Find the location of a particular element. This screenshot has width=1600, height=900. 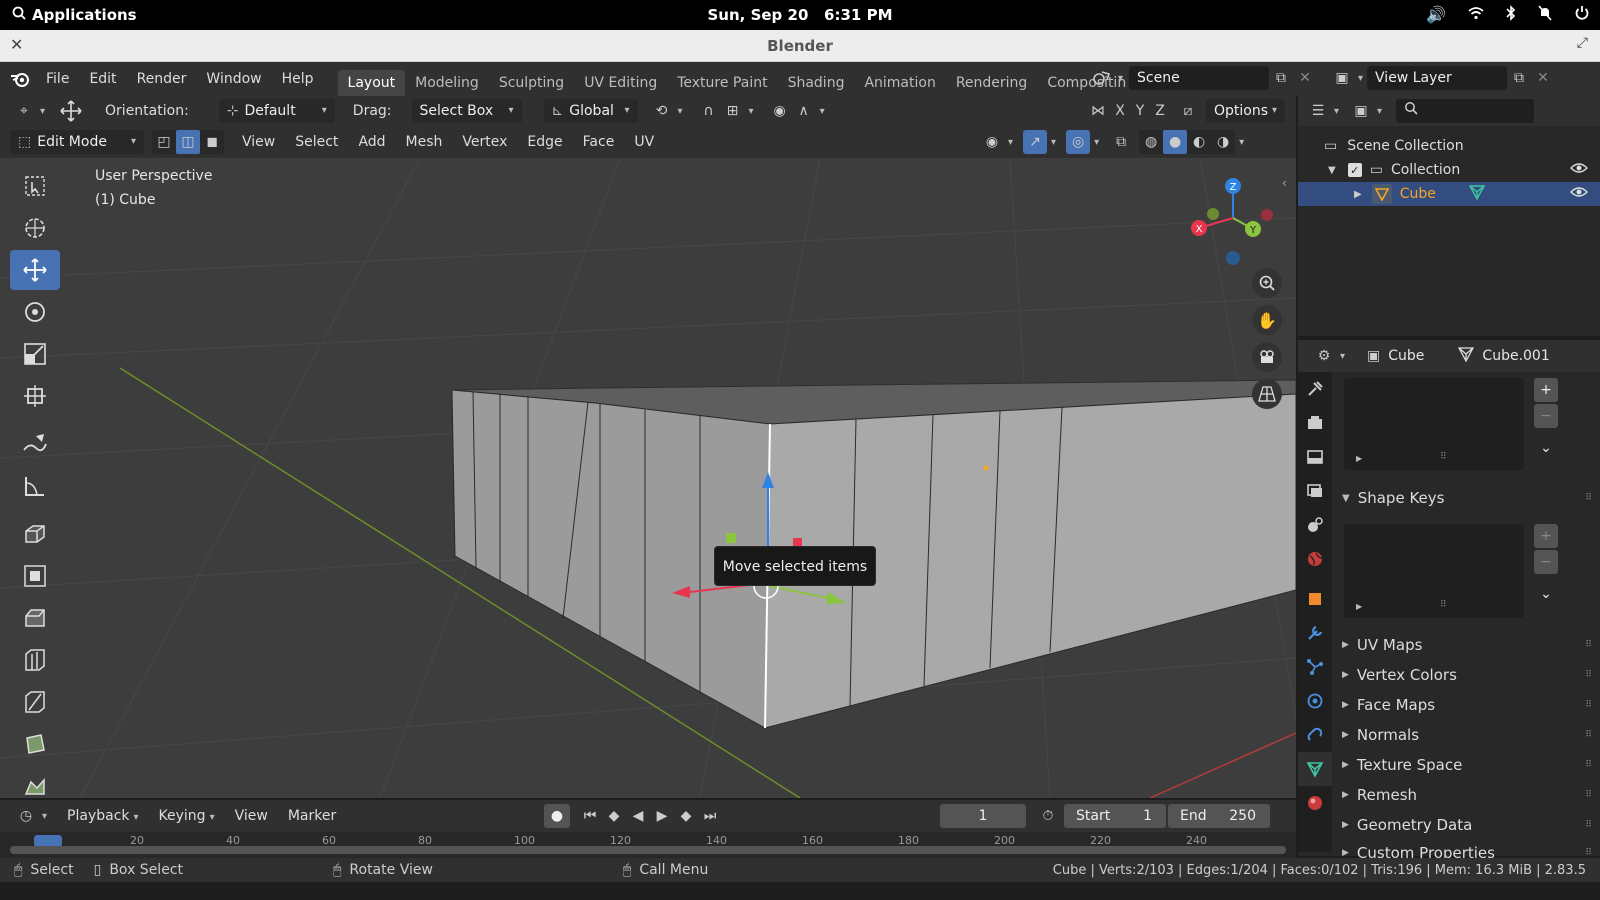

menu-timeline-view: View is located at coordinates (251, 816).